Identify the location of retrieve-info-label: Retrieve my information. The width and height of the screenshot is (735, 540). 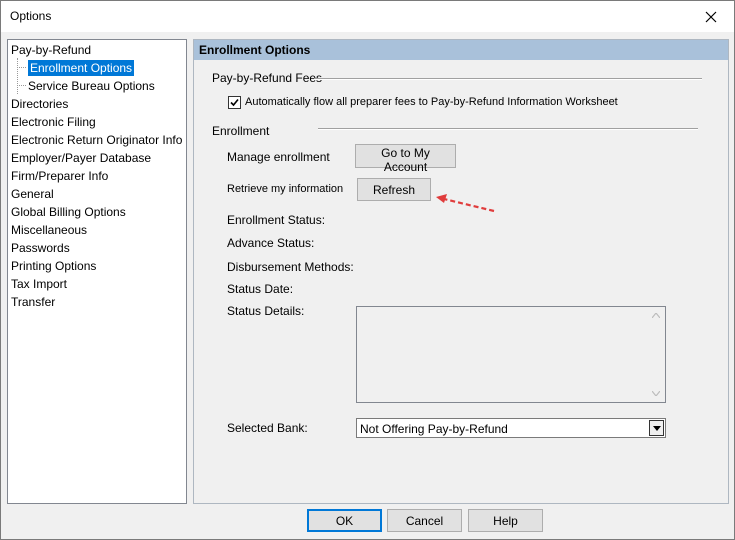
(285, 189).